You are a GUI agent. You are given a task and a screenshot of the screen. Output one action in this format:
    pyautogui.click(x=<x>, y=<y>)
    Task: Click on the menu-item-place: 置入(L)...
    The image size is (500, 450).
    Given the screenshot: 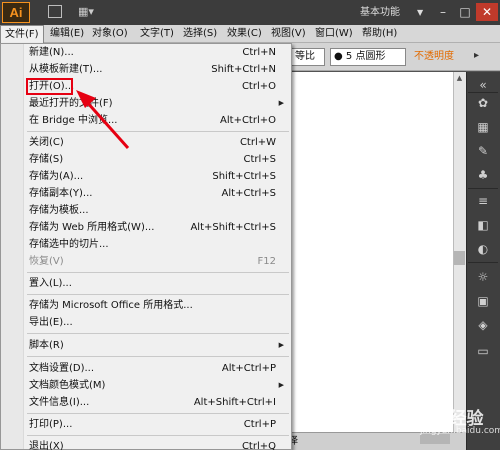 What is the action you would take?
    pyautogui.click(x=145, y=283)
    